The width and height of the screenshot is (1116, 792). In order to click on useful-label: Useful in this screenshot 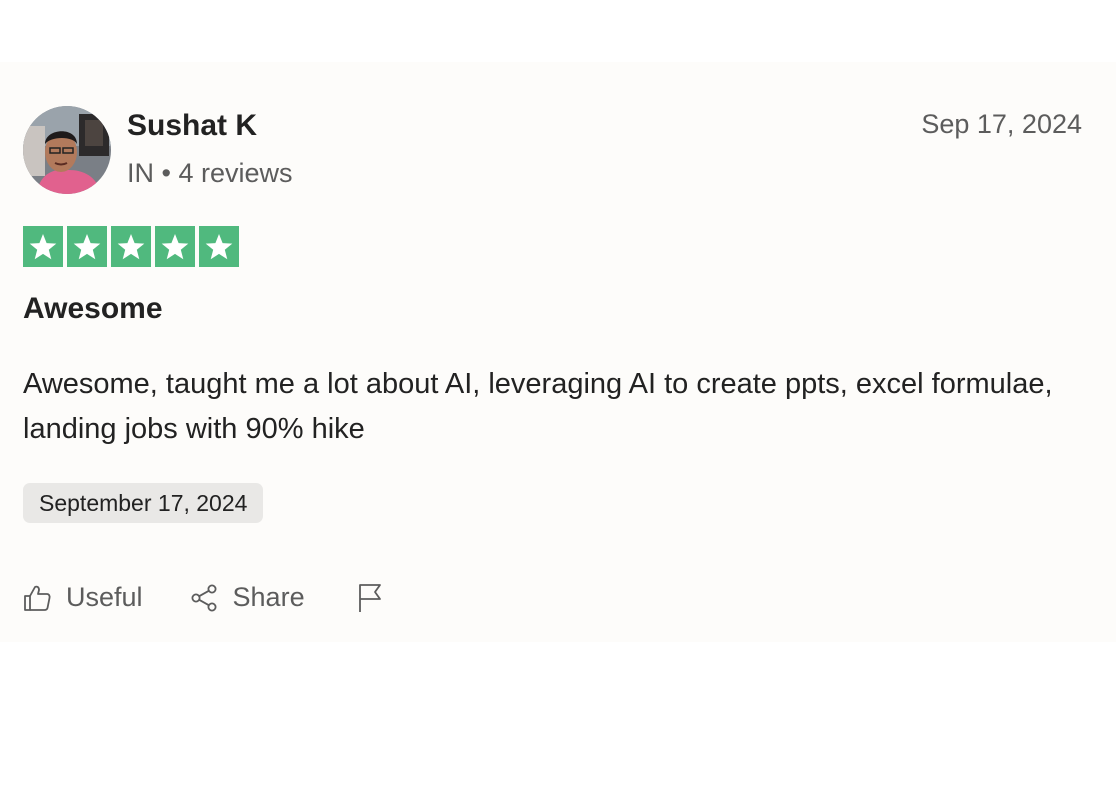, I will do `click(104, 597)`.